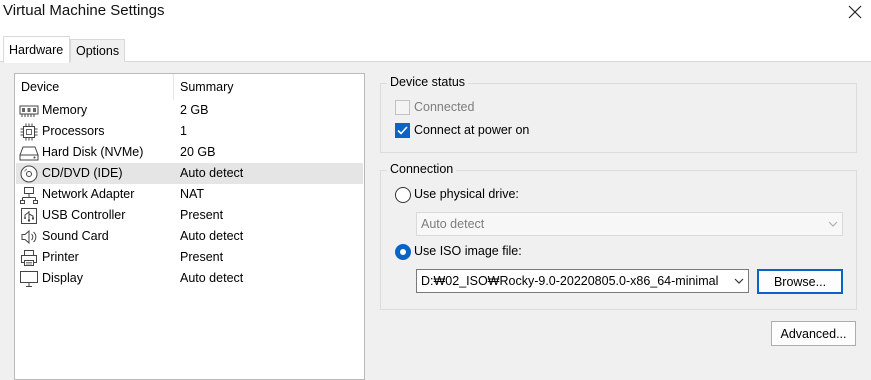 This screenshot has height=380, width=871. What do you see at coordinates (403, 252) in the screenshot?
I see `use-iso-image-radio` at bounding box center [403, 252].